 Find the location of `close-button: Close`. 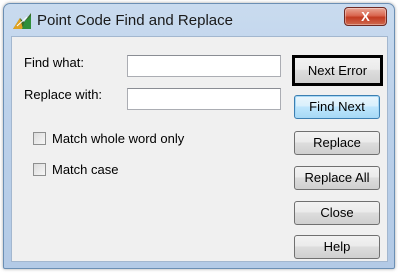

close-button: Close is located at coordinates (337, 213).